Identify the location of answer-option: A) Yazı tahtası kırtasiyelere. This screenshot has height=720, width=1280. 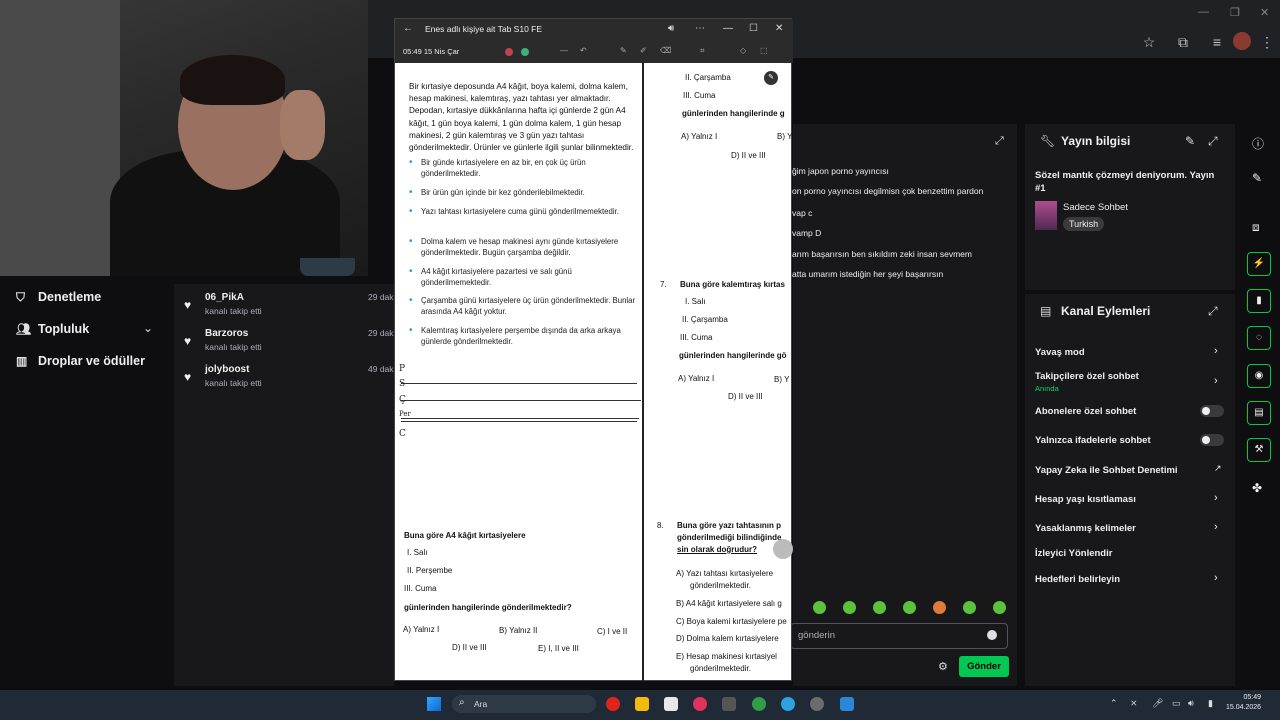
(724, 573).